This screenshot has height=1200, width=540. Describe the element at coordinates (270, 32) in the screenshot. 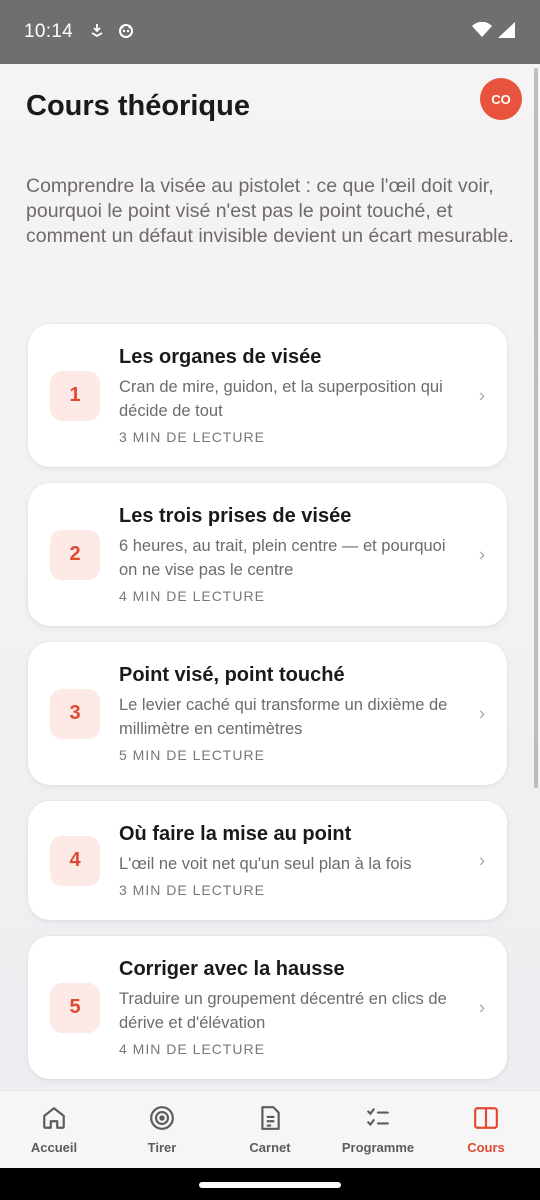

I see `status-bar: 10:14` at that location.